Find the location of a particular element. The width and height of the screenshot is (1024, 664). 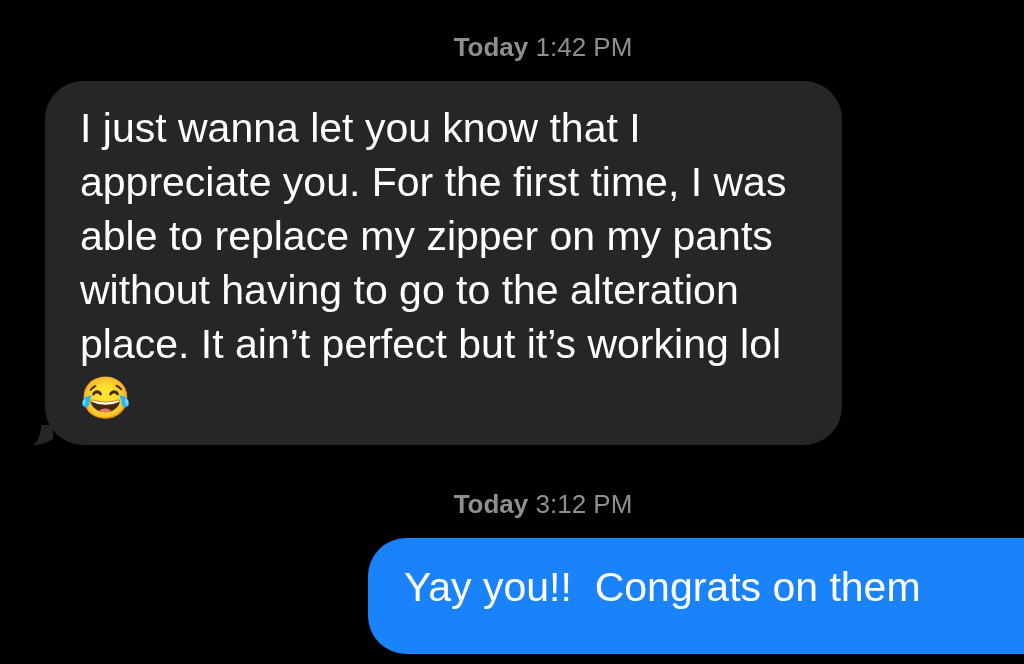

timestamp: Today 1:42 PM is located at coordinates (543, 47).